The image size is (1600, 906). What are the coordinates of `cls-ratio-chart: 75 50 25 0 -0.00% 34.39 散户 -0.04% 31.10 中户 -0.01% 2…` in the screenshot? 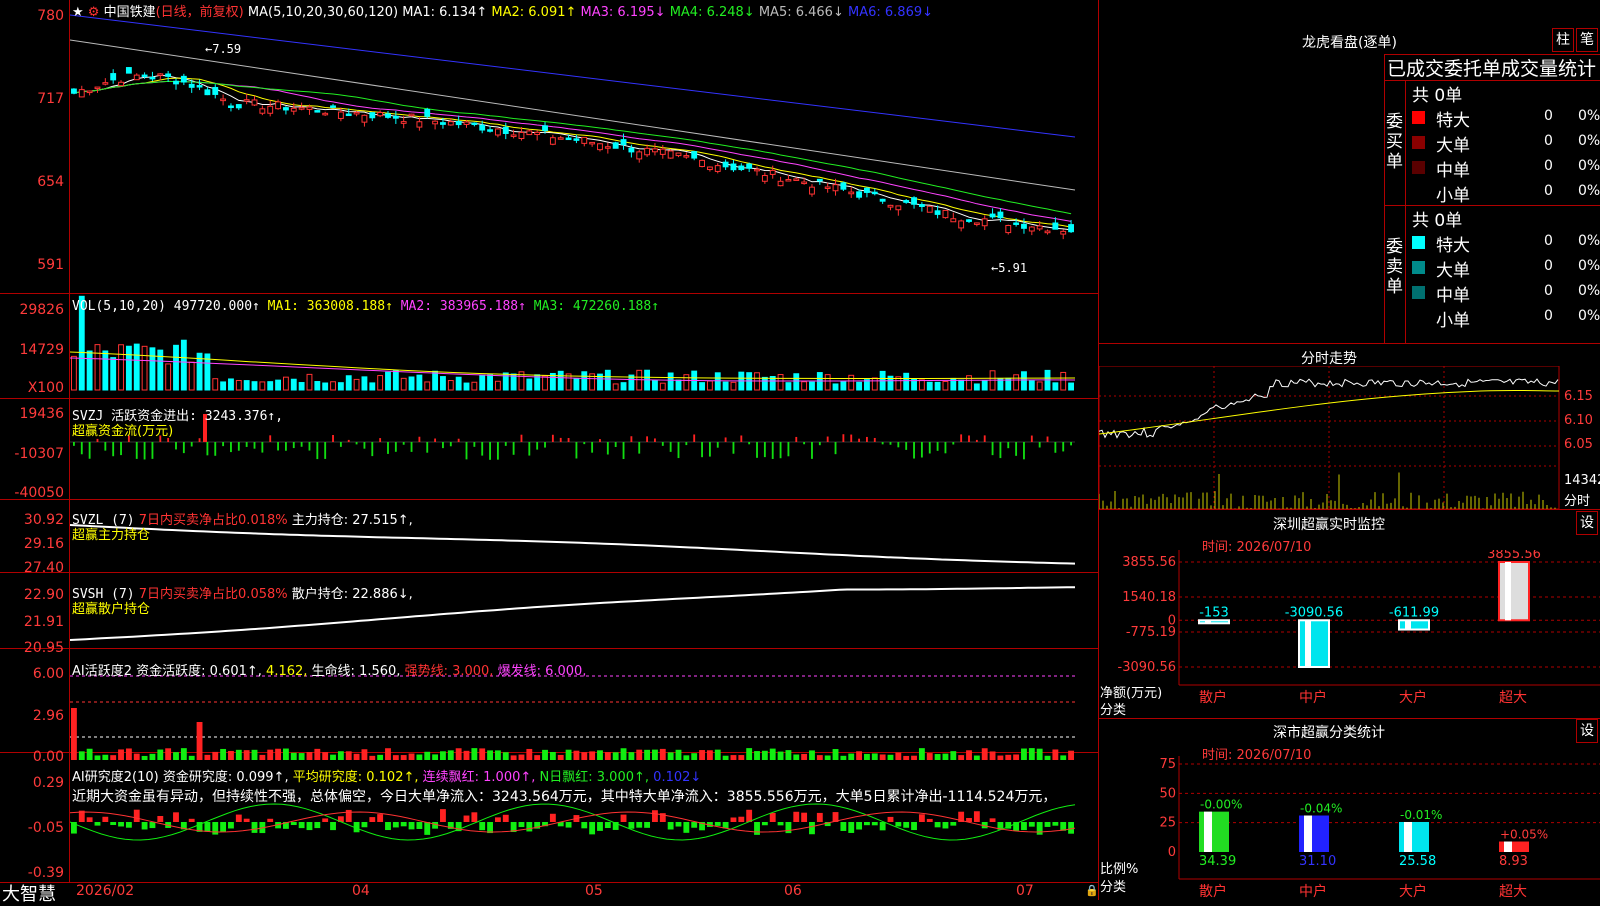 It's located at (1349, 828).